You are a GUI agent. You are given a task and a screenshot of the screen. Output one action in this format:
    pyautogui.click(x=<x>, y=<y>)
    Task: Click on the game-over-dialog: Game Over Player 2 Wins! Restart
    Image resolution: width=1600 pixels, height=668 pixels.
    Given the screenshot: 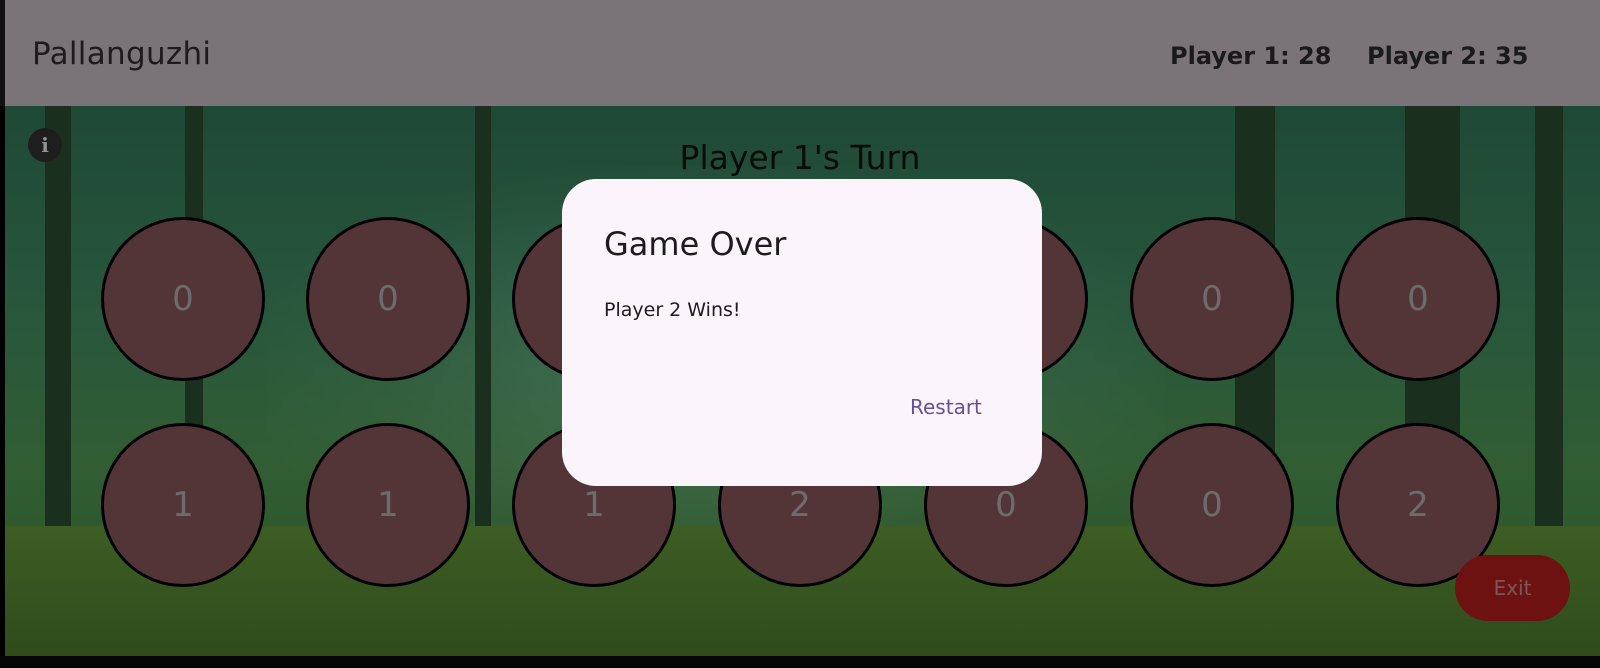 What is the action you would take?
    pyautogui.click(x=802, y=332)
    